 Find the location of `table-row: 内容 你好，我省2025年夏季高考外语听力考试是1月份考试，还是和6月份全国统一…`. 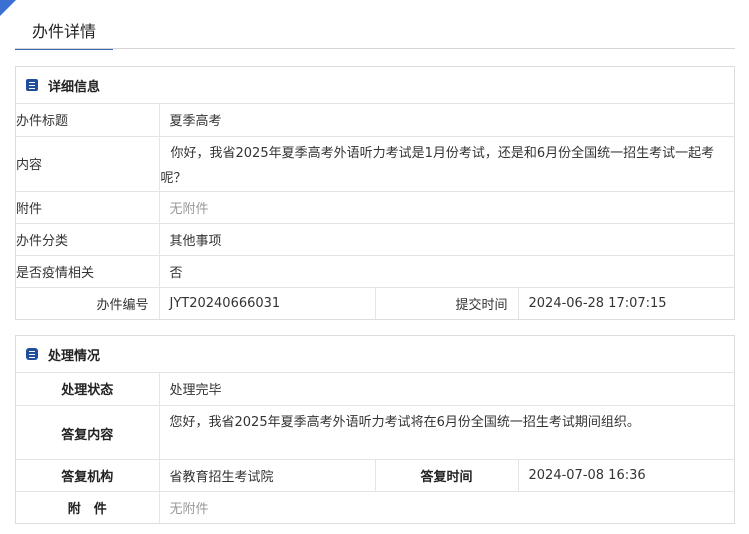

table-row: 内容 你好，我省2025年夏季高考外语听力考试是1月份考试，还是和6月份全国统一… is located at coordinates (375, 163).